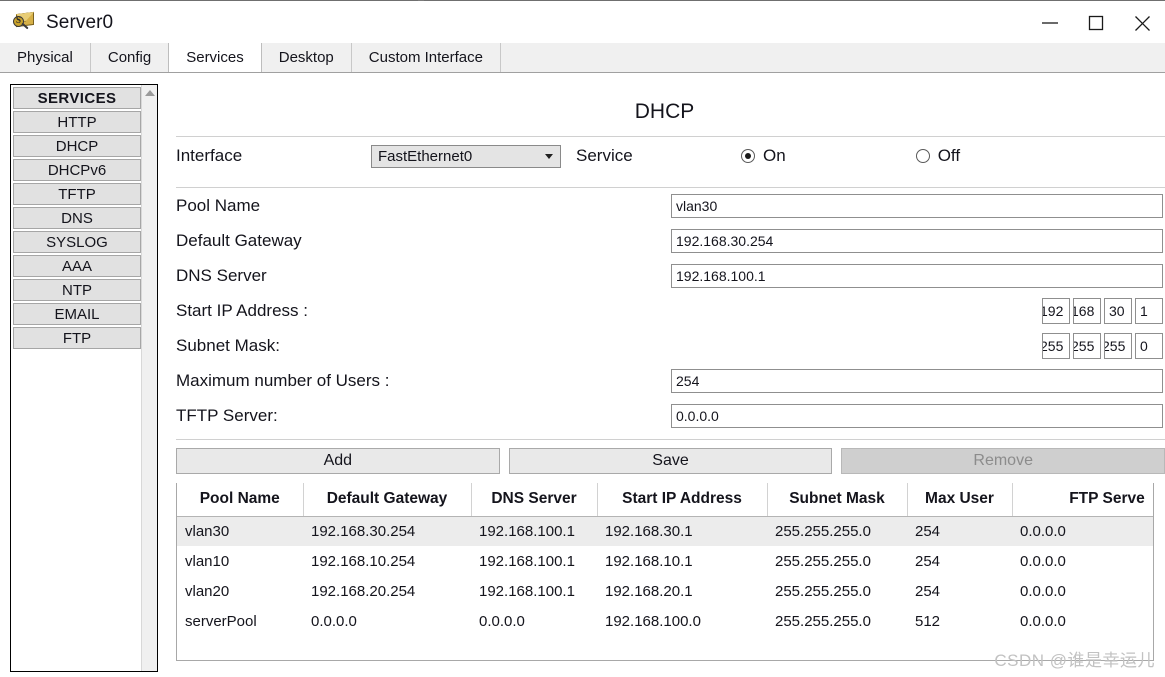 Image resolution: width=1165 pixels, height=677 pixels. I want to click on sidebar-item-dns: DNS, so click(77, 218).